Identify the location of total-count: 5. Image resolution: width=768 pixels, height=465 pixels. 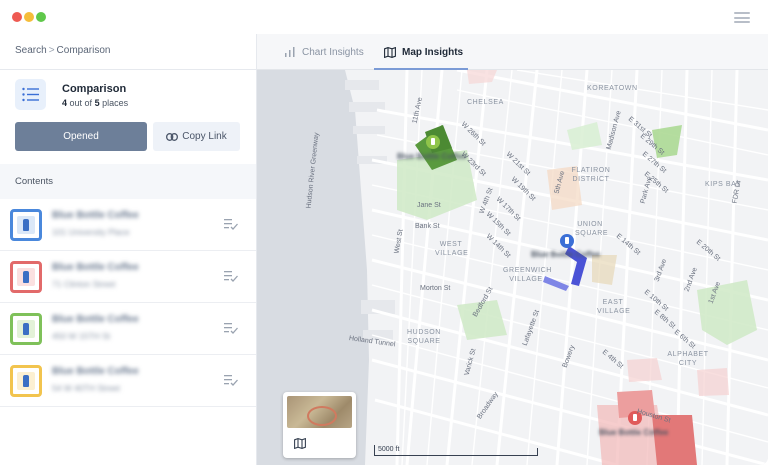
(97, 103).